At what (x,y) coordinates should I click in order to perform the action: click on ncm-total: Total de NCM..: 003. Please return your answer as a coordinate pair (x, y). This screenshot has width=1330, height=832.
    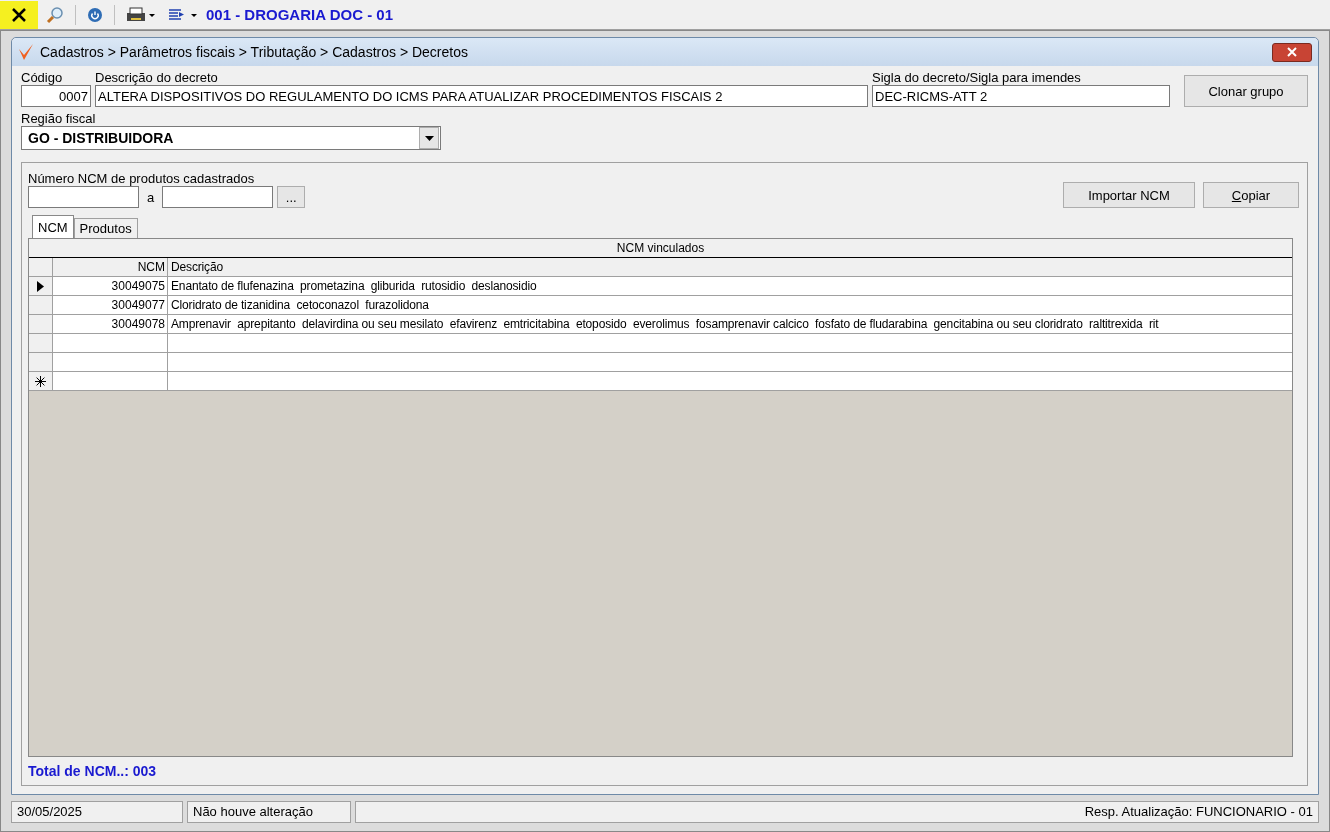
    Looking at the image, I should click on (93, 771).